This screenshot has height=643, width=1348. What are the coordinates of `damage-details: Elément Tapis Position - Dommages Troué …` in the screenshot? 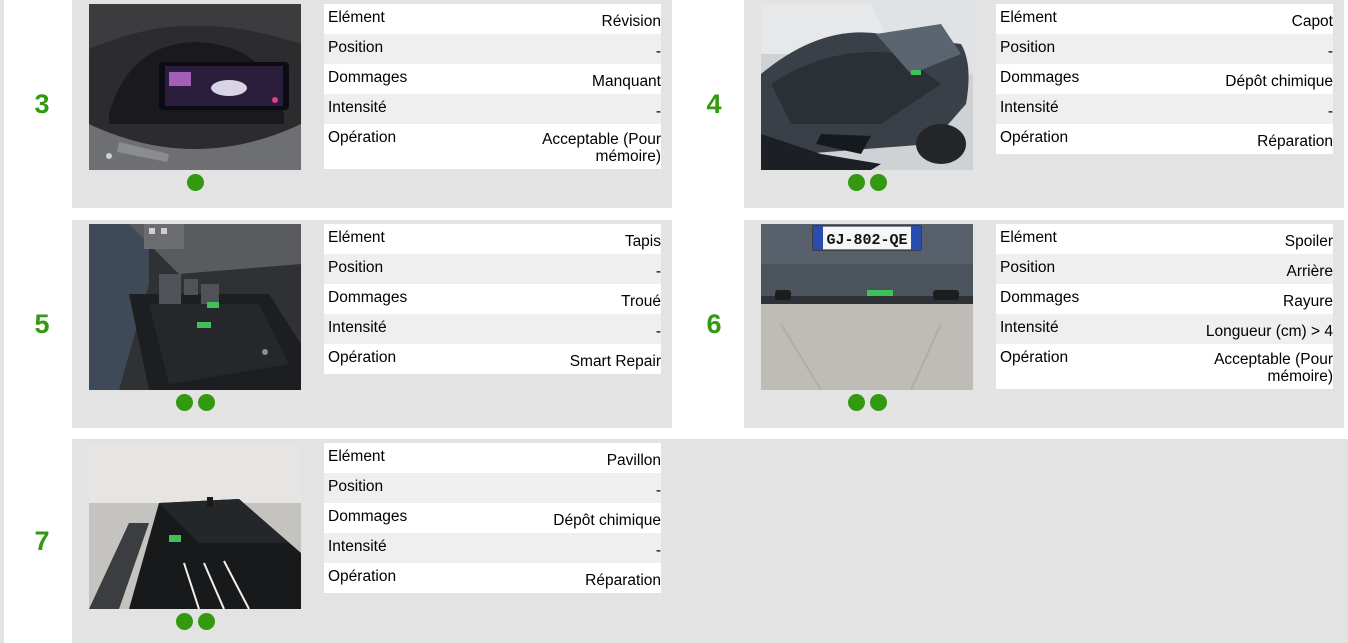 It's located at (492, 299).